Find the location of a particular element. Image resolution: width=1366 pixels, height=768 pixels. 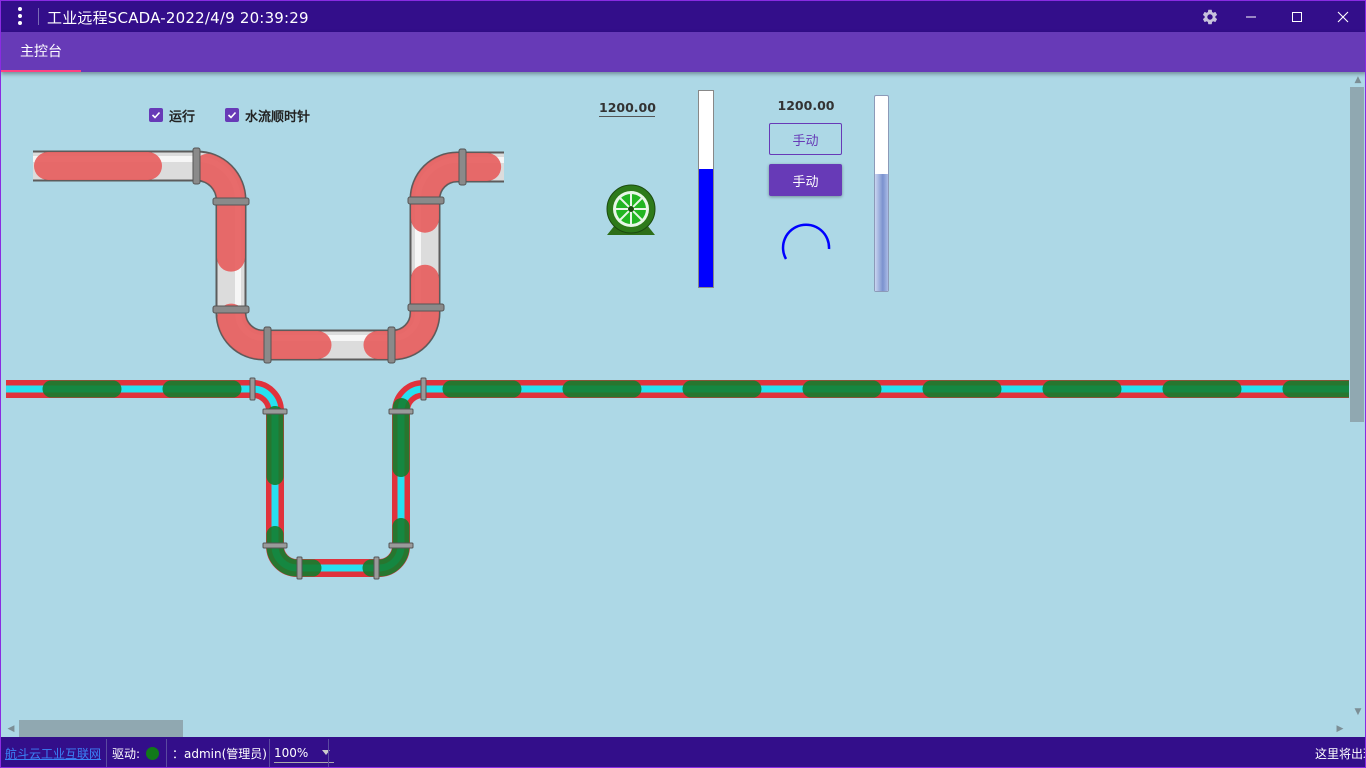

scroll-down-arrow-icon: ▼ is located at coordinates (1358, 712).